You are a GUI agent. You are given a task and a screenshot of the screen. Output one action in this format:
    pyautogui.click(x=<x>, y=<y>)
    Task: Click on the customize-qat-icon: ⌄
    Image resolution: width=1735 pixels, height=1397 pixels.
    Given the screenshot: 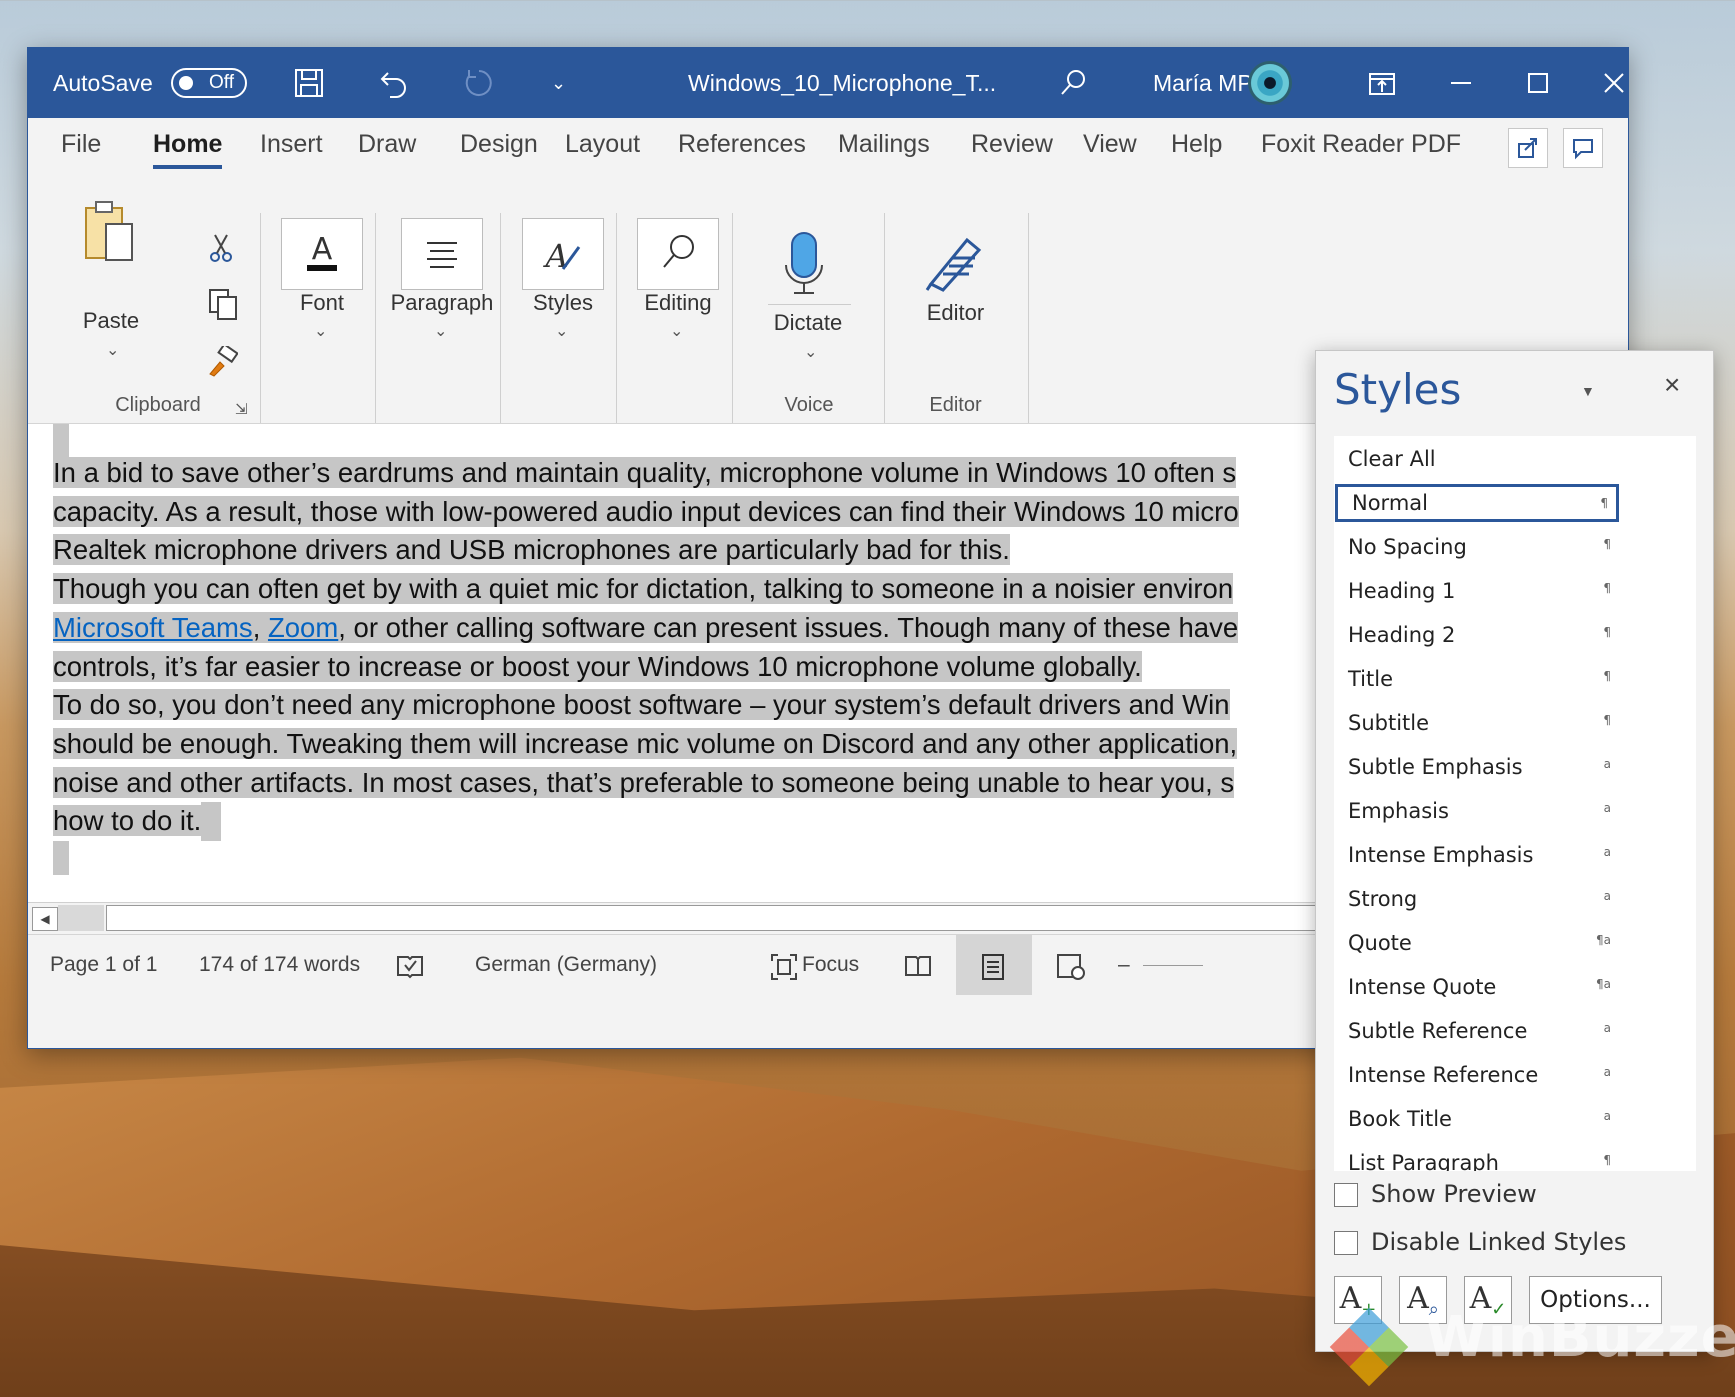 What is the action you would take?
    pyautogui.click(x=558, y=83)
    